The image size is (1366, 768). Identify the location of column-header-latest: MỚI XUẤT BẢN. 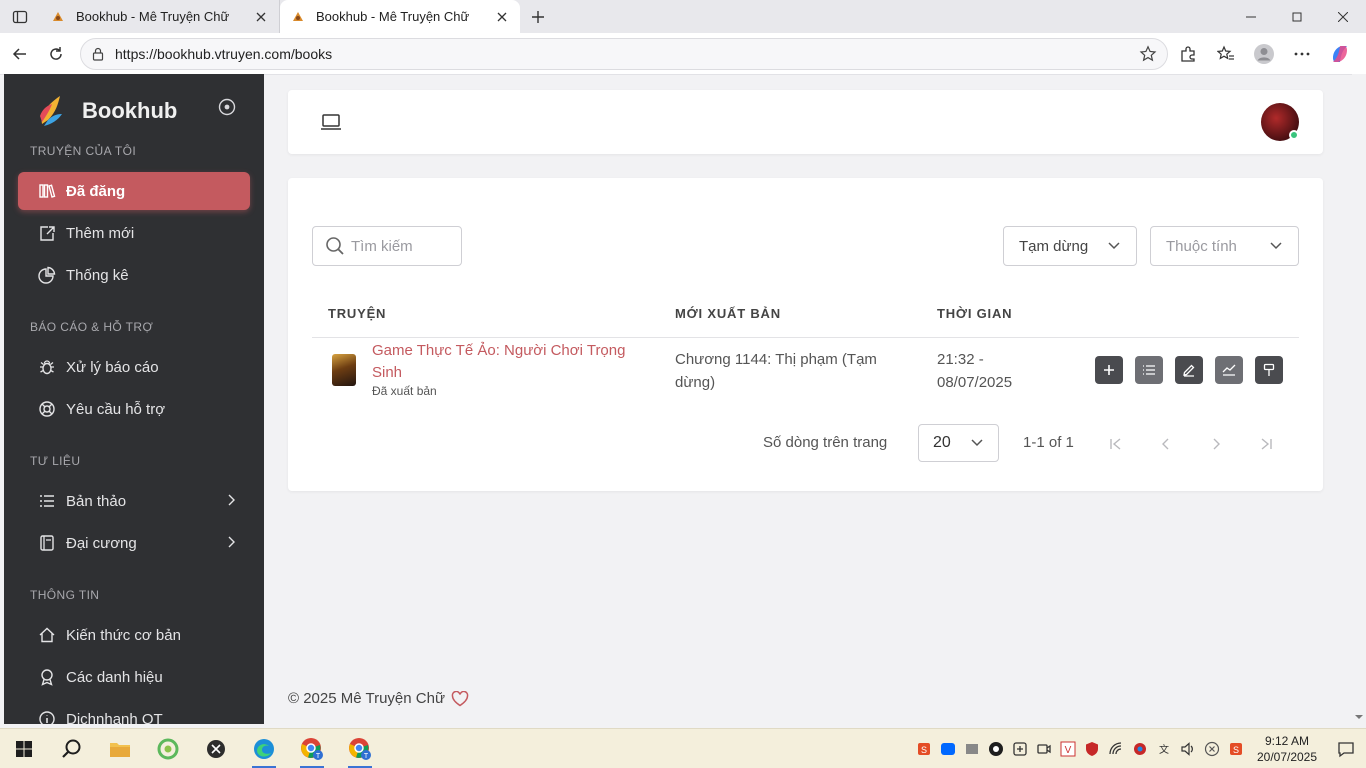
(728, 313).